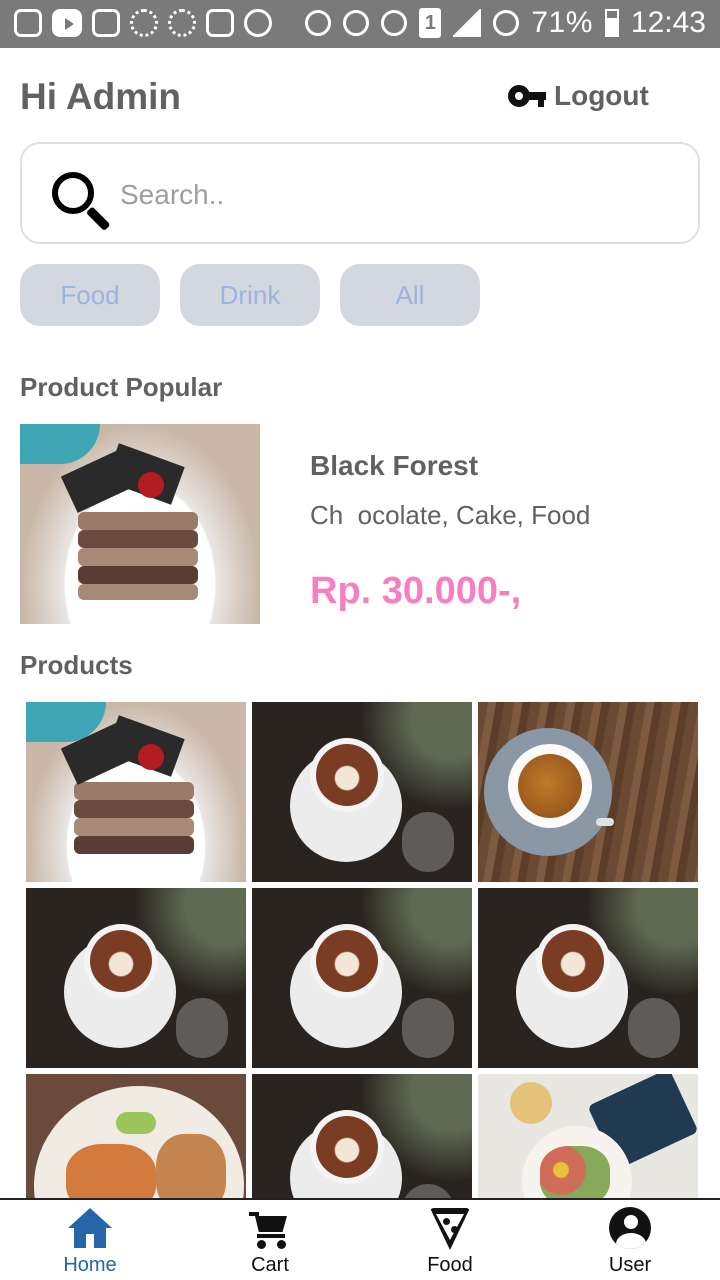 The height and width of the screenshot is (1280, 720). What do you see at coordinates (90, 1265) in the screenshot?
I see `nav-label: Home` at bounding box center [90, 1265].